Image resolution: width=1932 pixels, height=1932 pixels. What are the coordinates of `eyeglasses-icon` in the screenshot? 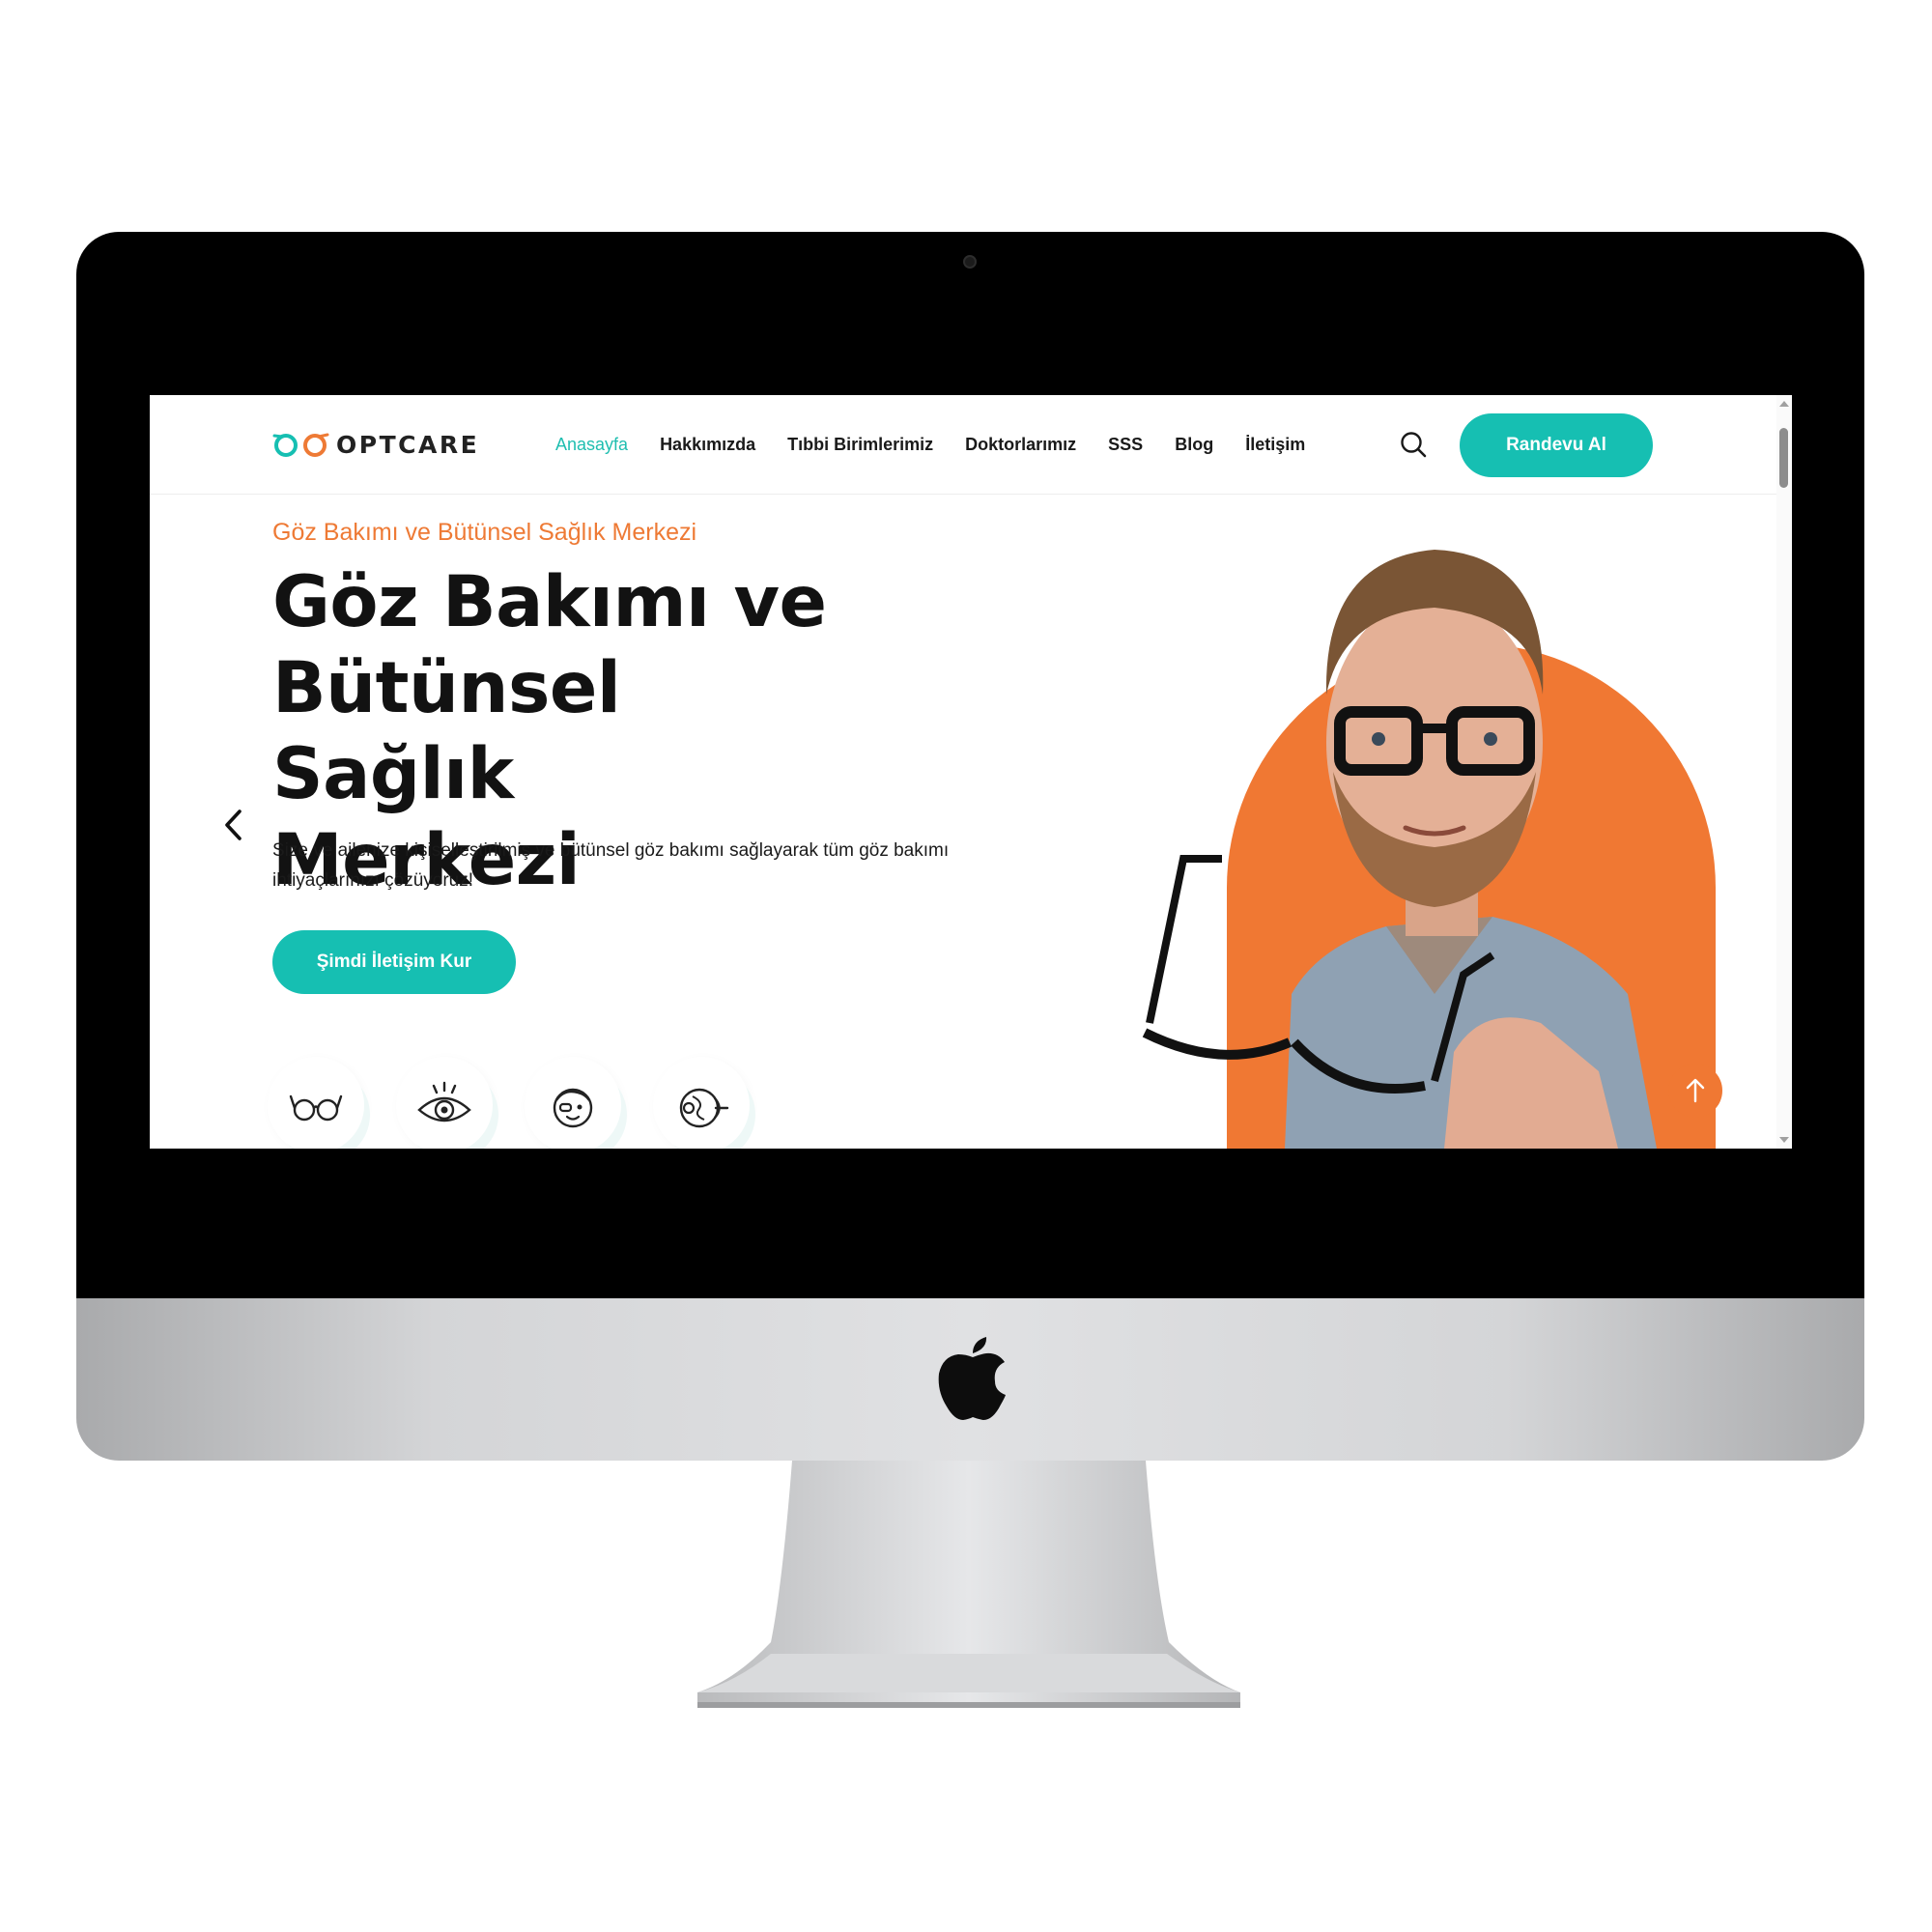 It's located at (316, 1108).